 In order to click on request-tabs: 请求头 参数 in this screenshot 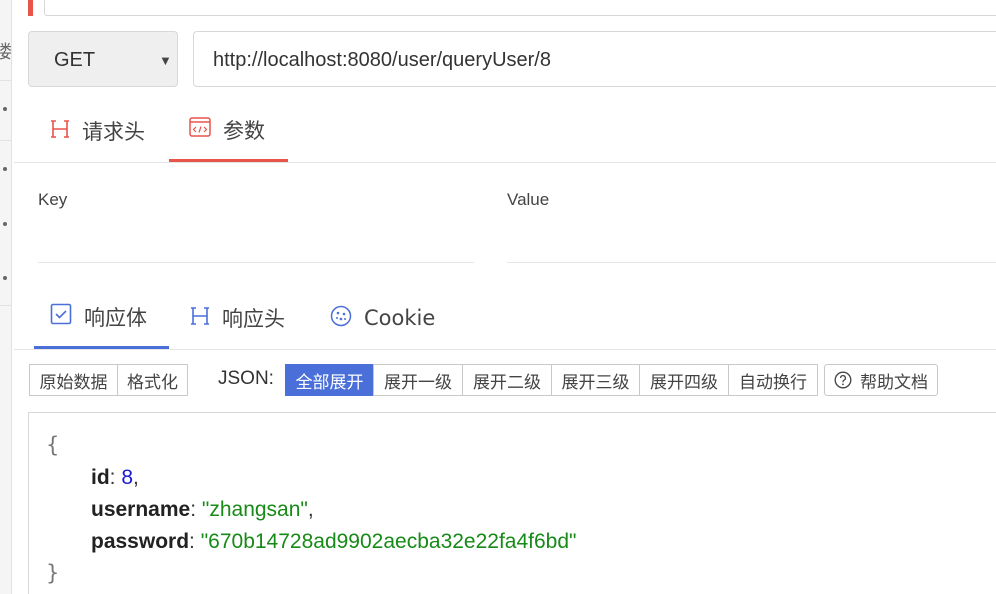, I will do `click(505, 131)`.